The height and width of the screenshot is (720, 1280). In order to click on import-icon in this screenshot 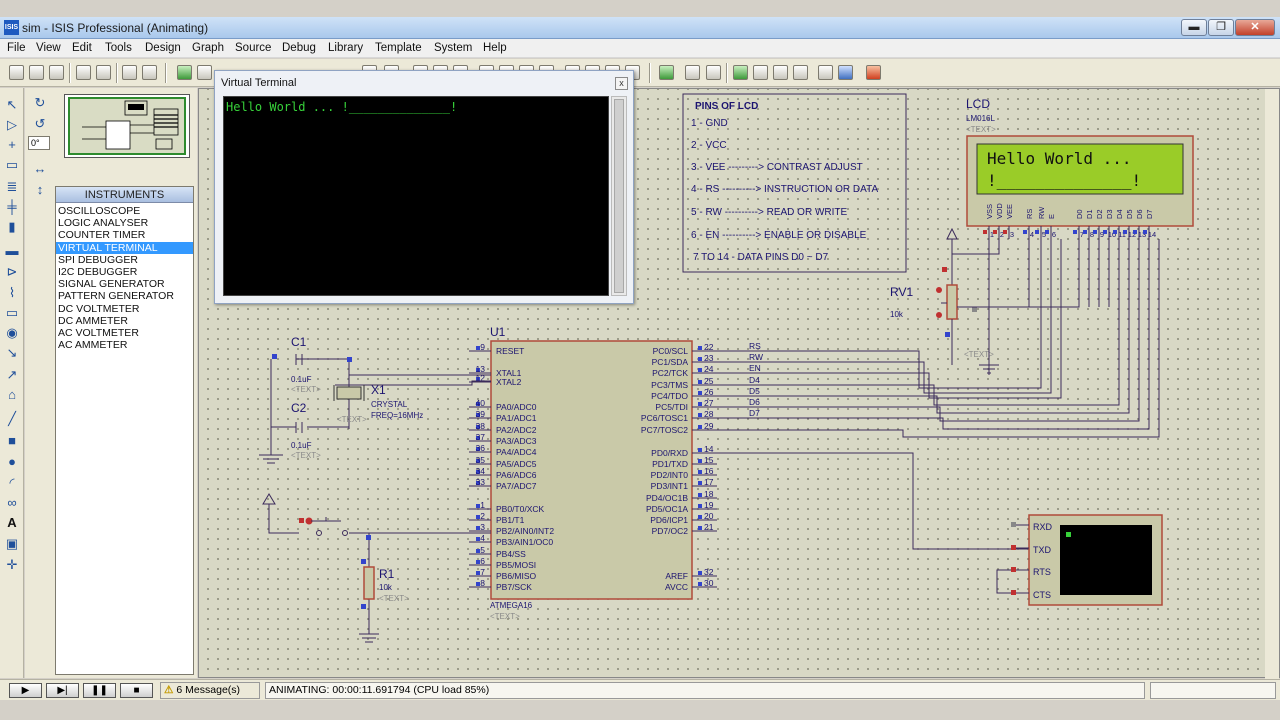, I will do `click(83, 72)`.